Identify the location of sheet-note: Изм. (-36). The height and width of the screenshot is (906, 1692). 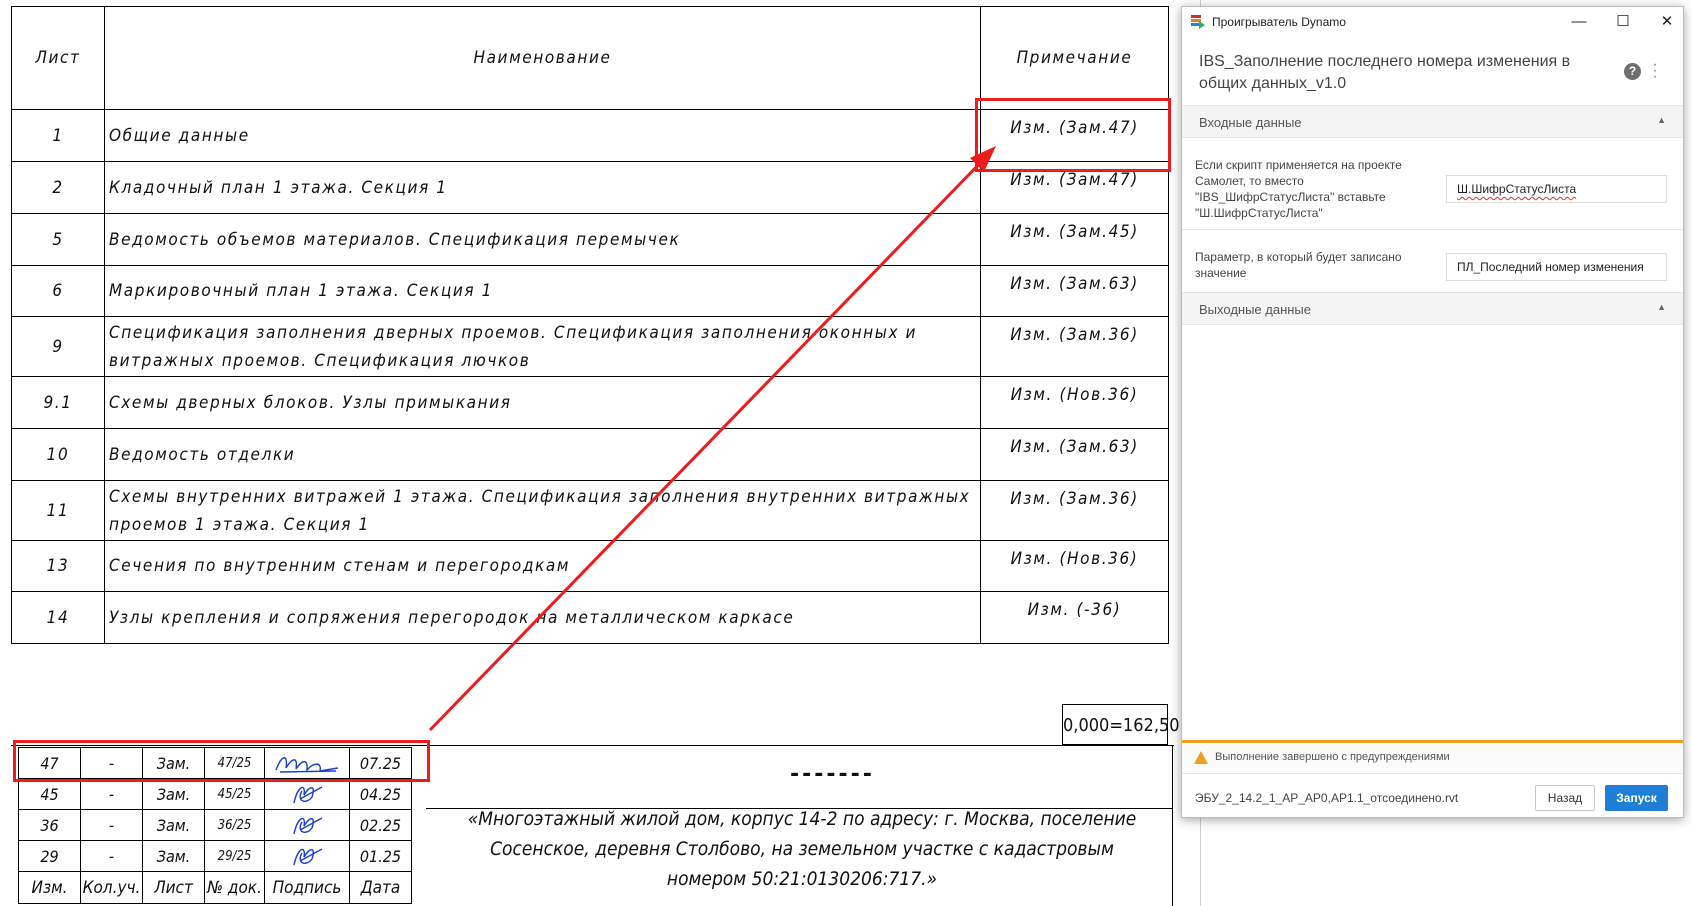
(1074, 617).